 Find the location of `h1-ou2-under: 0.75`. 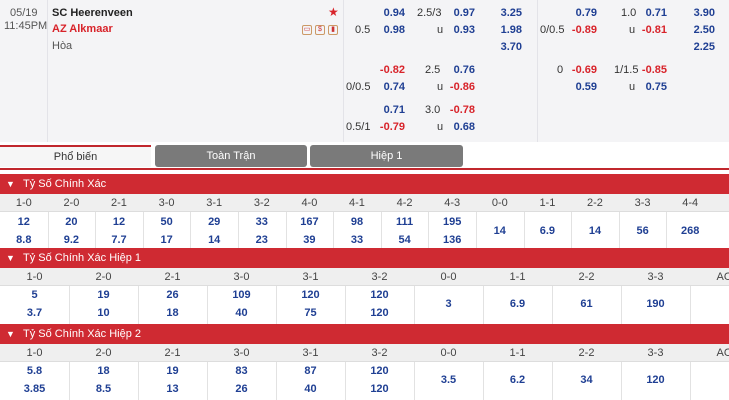

h1-ou2-under: 0.75 is located at coordinates (647, 87).